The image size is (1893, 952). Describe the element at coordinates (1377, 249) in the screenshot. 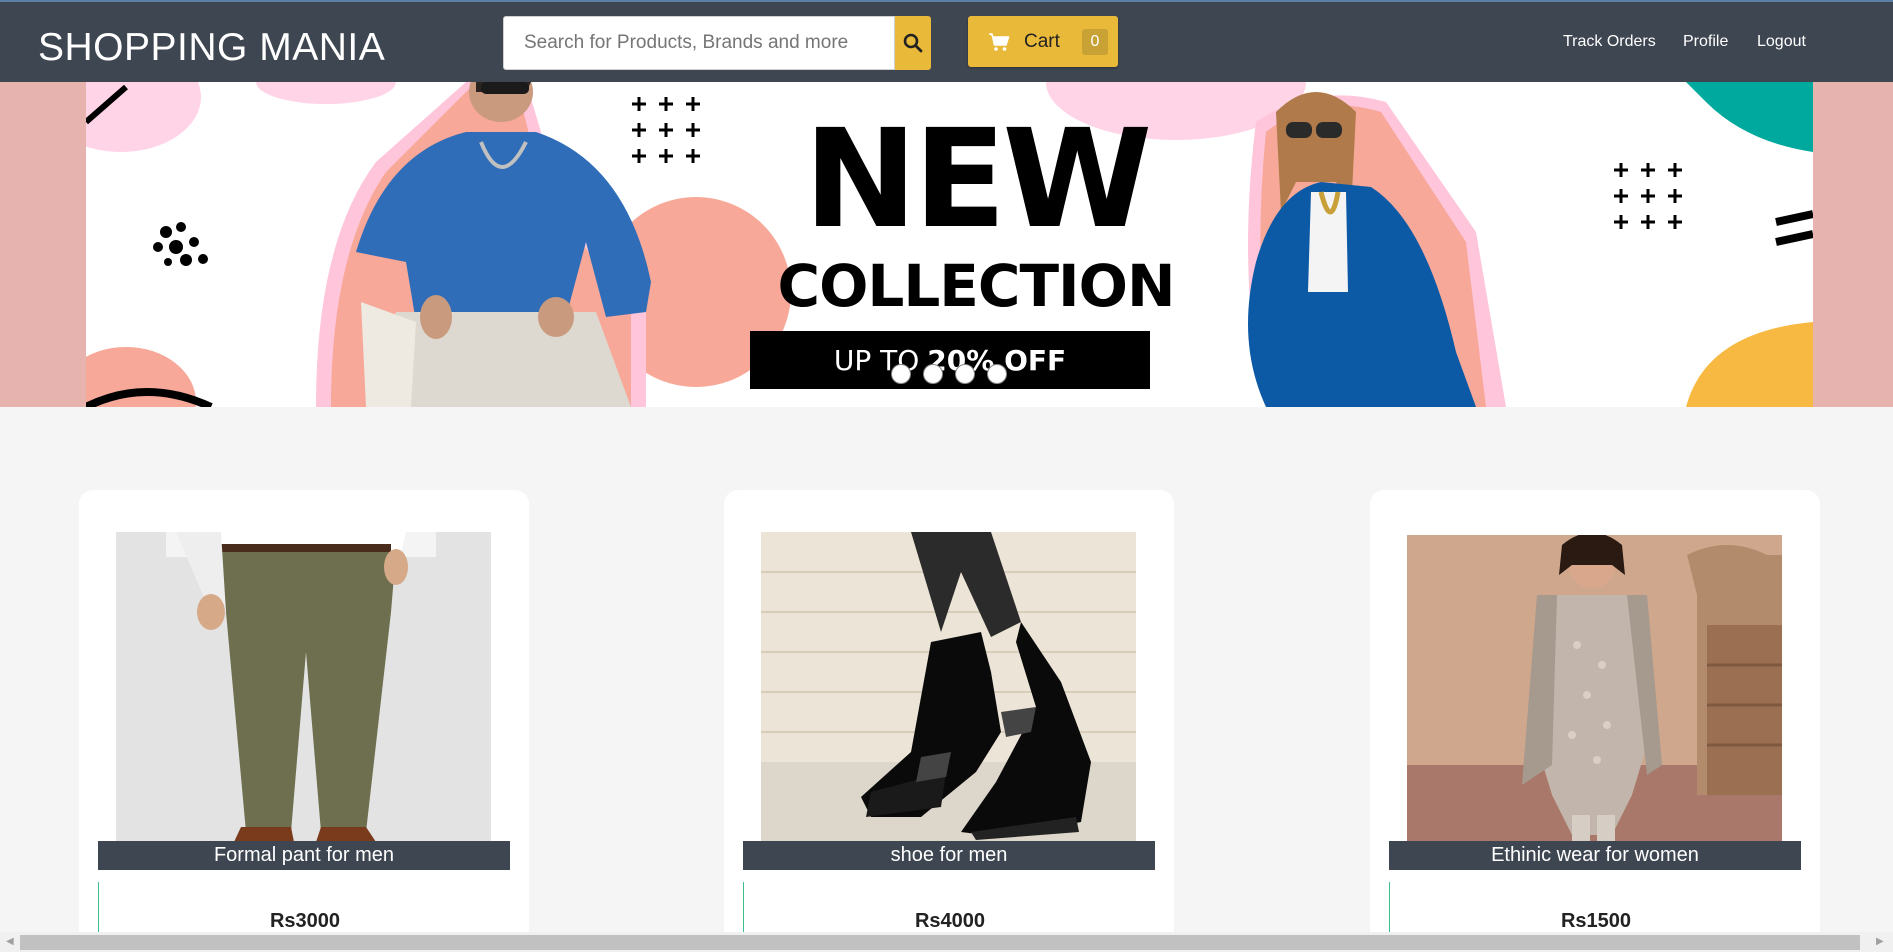

I see `model-right` at that location.